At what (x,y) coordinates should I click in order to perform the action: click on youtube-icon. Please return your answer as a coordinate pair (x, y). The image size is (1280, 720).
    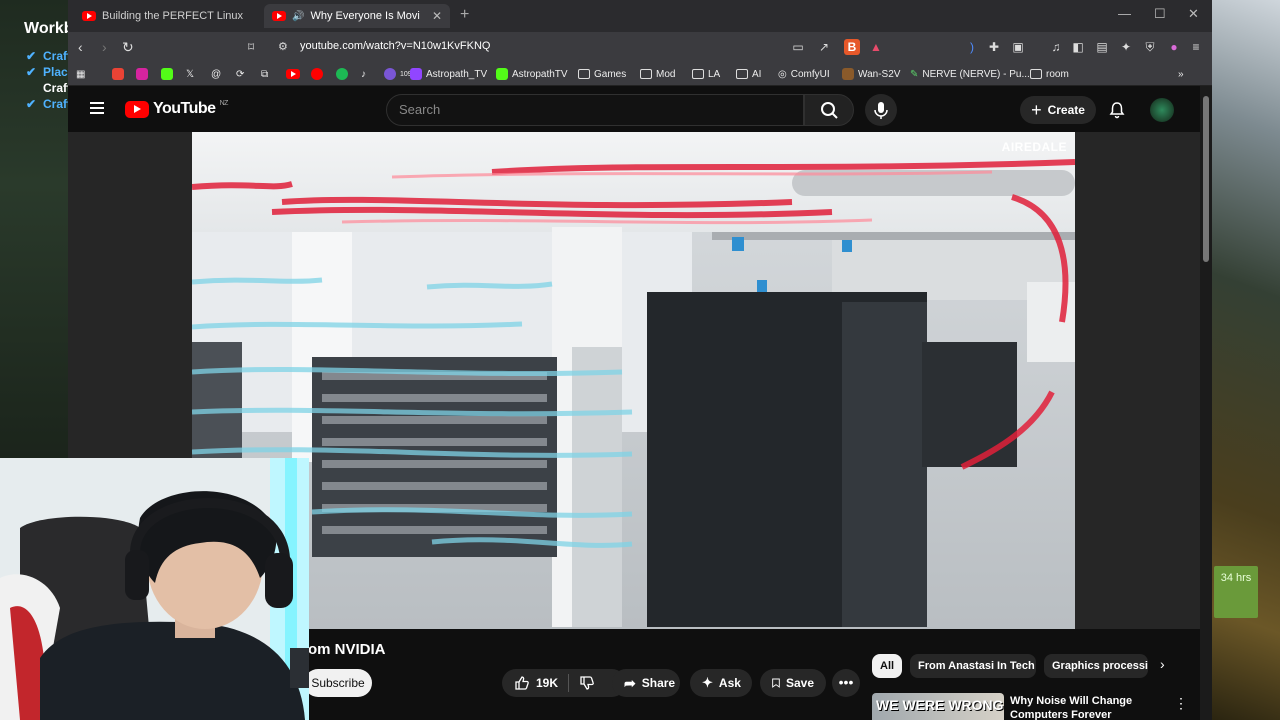
    Looking at the image, I should click on (293, 74).